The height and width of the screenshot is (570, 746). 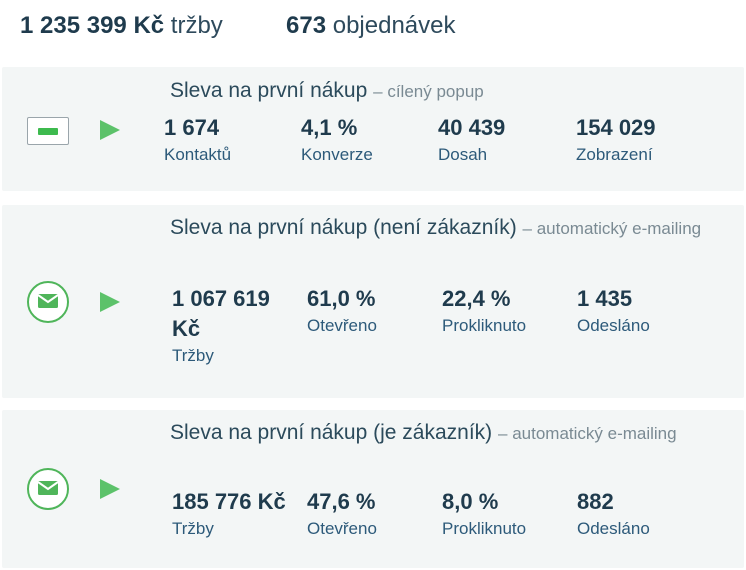 What do you see at coordinates (329, 127) in the screenshot?
I see `metric-value: 4,1 %` at bounding box center [329, 127].